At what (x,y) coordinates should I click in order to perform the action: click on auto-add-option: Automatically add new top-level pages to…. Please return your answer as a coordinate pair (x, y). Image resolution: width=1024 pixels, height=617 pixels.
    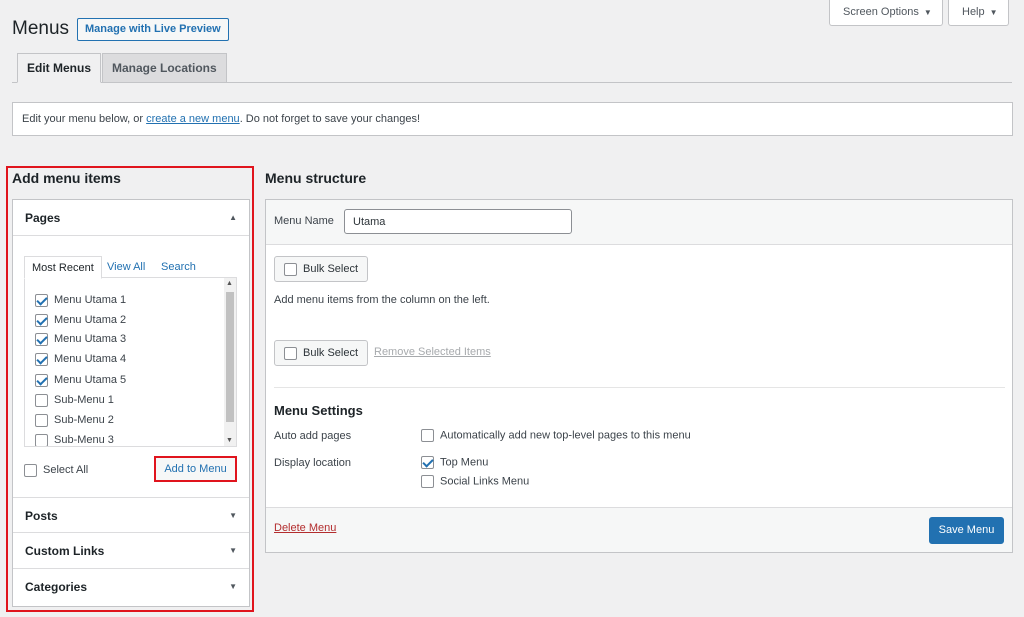
    Looking at the image, I should click on (556, 435).